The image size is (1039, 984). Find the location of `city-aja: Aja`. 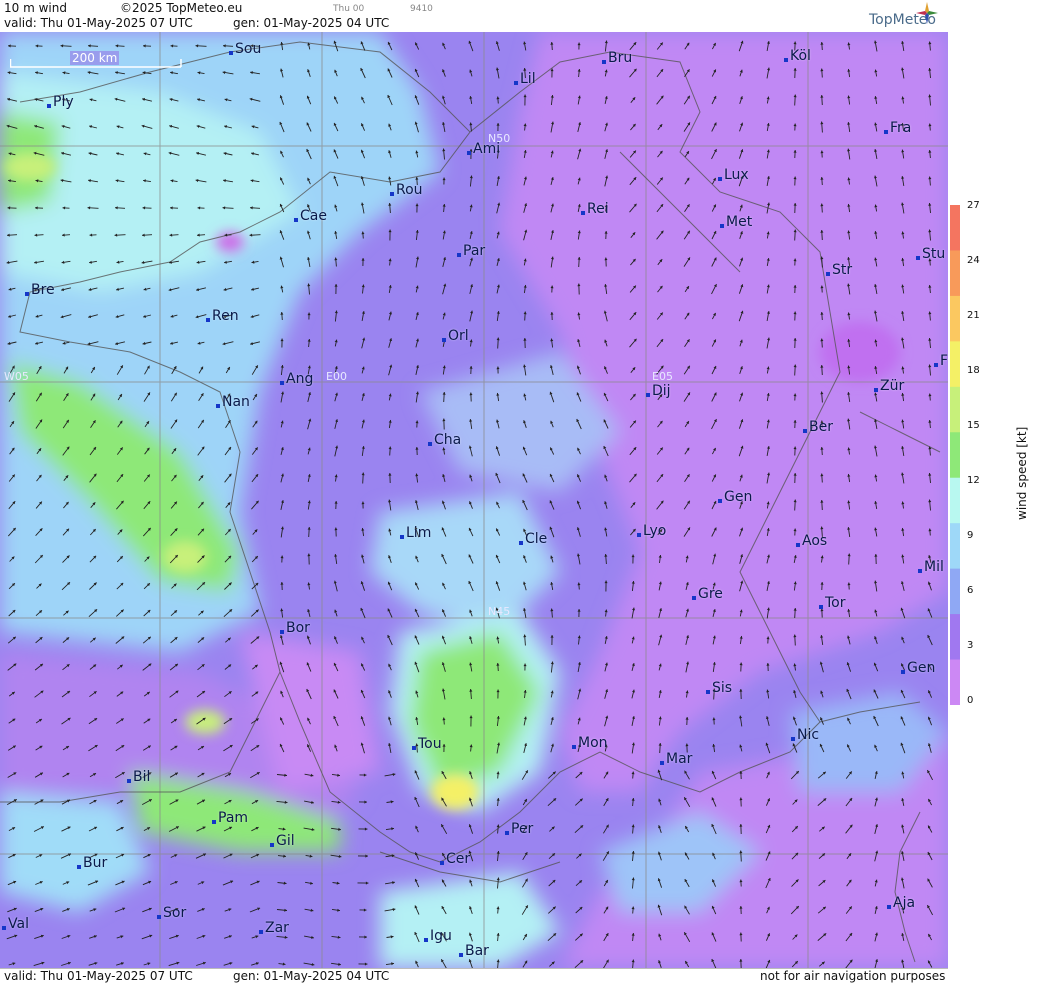

city-aja: Aja is located at coordinates (904, 903).